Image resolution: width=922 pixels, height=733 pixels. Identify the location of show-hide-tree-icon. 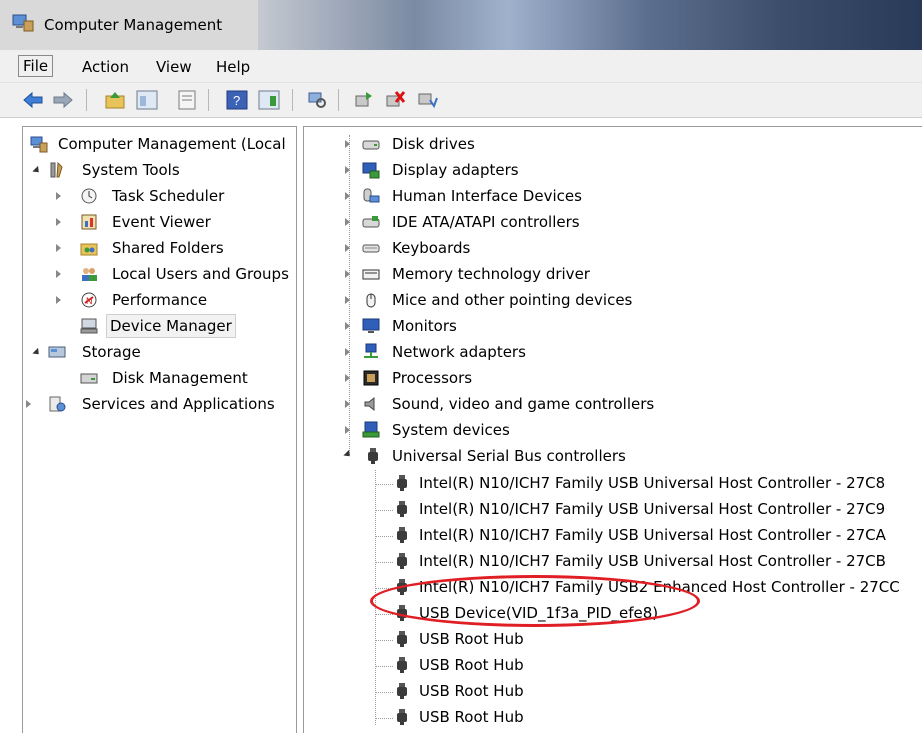
(147, 100).